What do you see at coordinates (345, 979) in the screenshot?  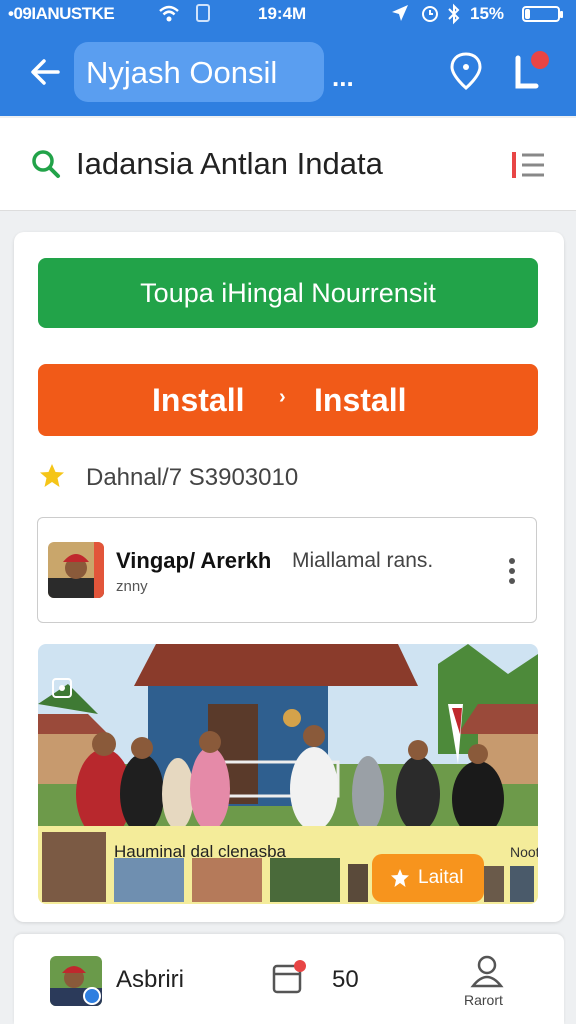 I see `calendar-count: 50` at bounding box center [345, 979].